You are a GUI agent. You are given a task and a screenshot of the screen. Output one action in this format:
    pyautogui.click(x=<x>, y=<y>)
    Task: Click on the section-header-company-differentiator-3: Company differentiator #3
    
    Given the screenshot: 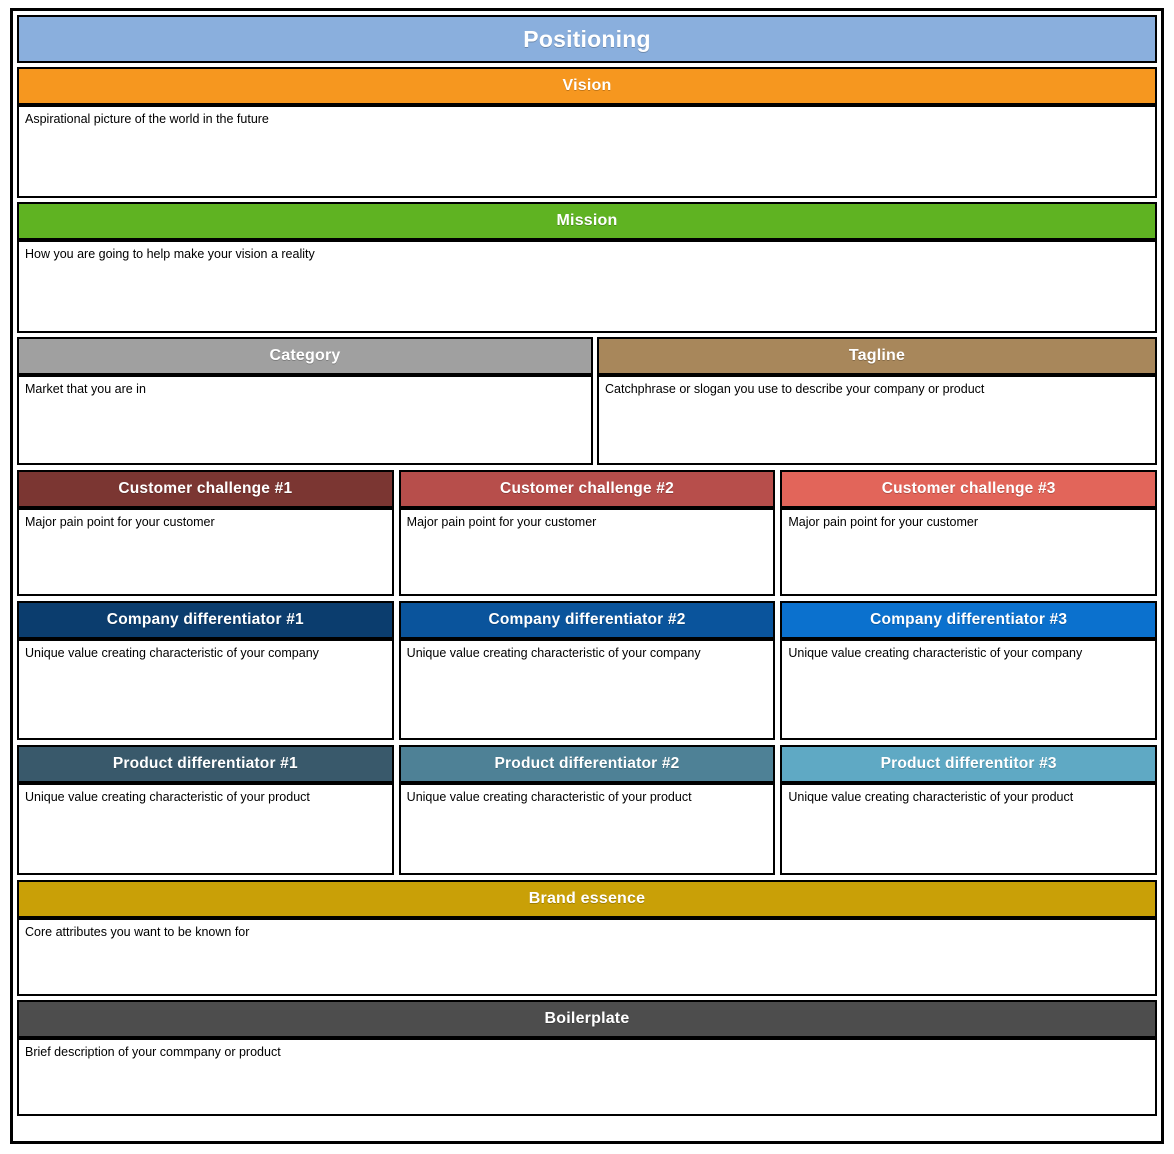 What is the action you would take?
    pyautogui.click(x=969, y=620)
    